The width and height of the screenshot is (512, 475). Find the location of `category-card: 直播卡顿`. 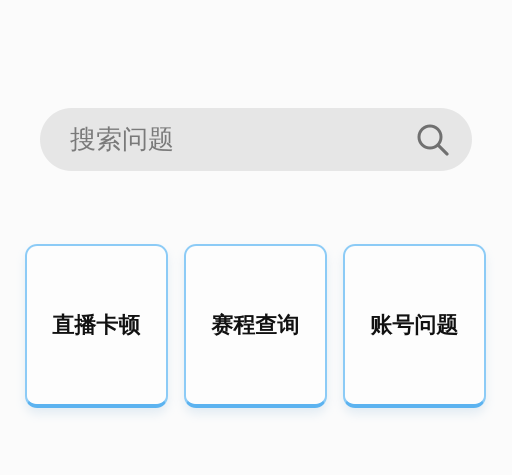

category-card: 直播卡顿 is located at coordinates (96, 326).